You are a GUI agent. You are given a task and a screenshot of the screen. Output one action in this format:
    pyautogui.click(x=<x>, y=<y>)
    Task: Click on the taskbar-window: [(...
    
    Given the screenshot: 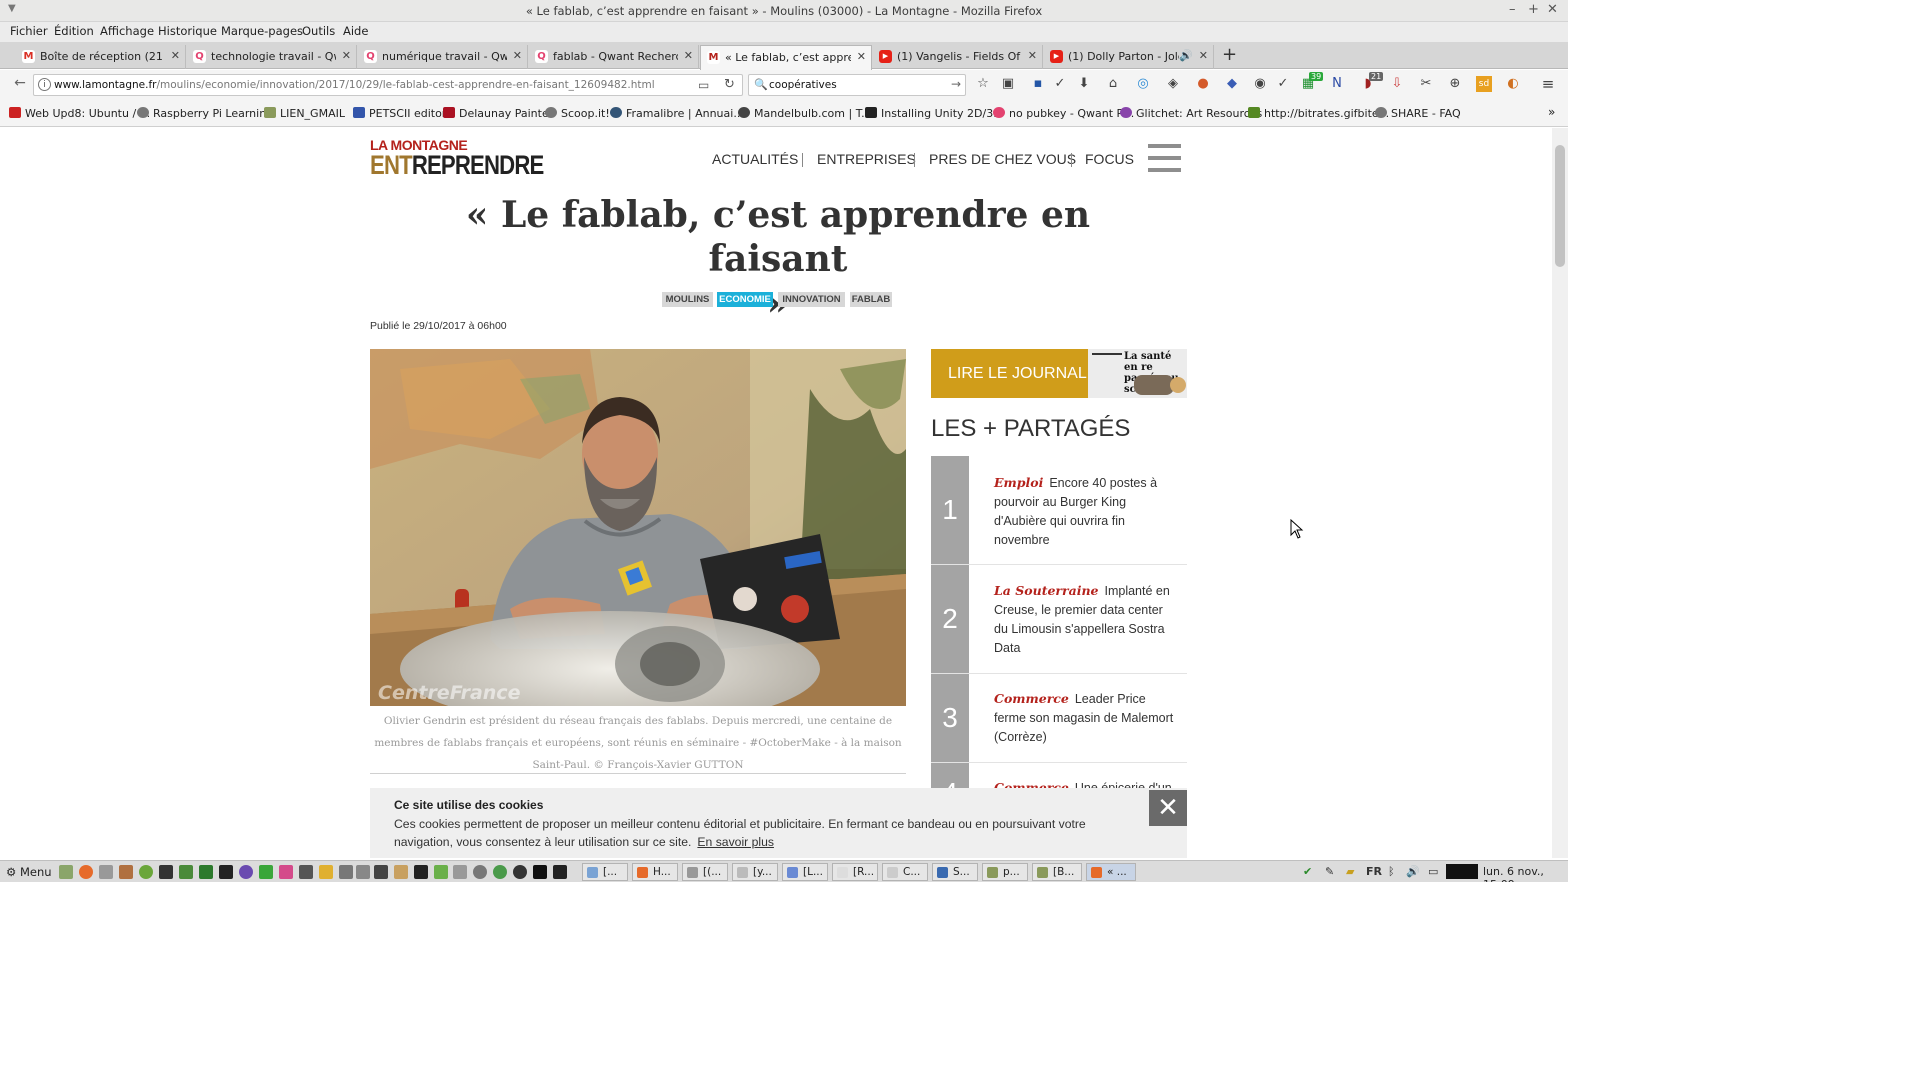 What is the action you would take?
    pyautogui.click(x=705, y=872)
    